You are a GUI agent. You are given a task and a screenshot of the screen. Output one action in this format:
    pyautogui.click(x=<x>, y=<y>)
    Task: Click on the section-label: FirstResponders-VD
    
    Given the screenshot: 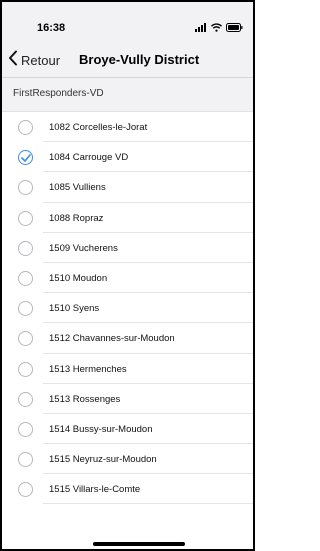 What is the action you would take?
    pyautogui.click(x=58, y=93)
    